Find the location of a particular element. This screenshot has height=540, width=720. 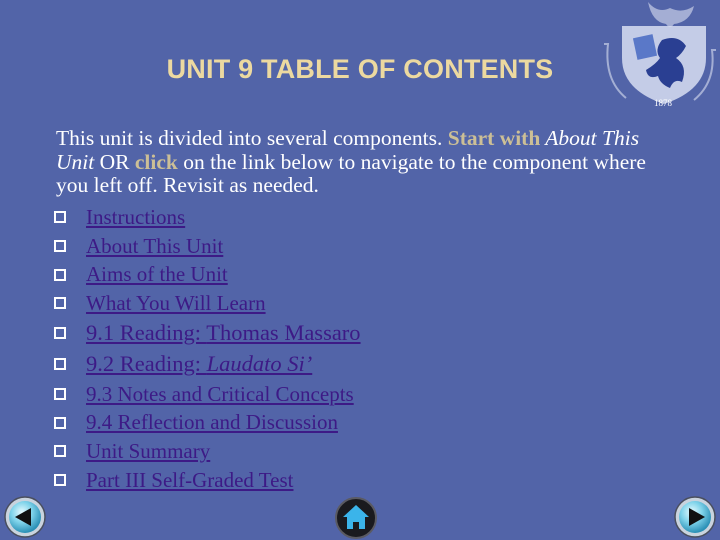

toc-item: Part III Self-Graded Test is located at coordinates (207, 480).